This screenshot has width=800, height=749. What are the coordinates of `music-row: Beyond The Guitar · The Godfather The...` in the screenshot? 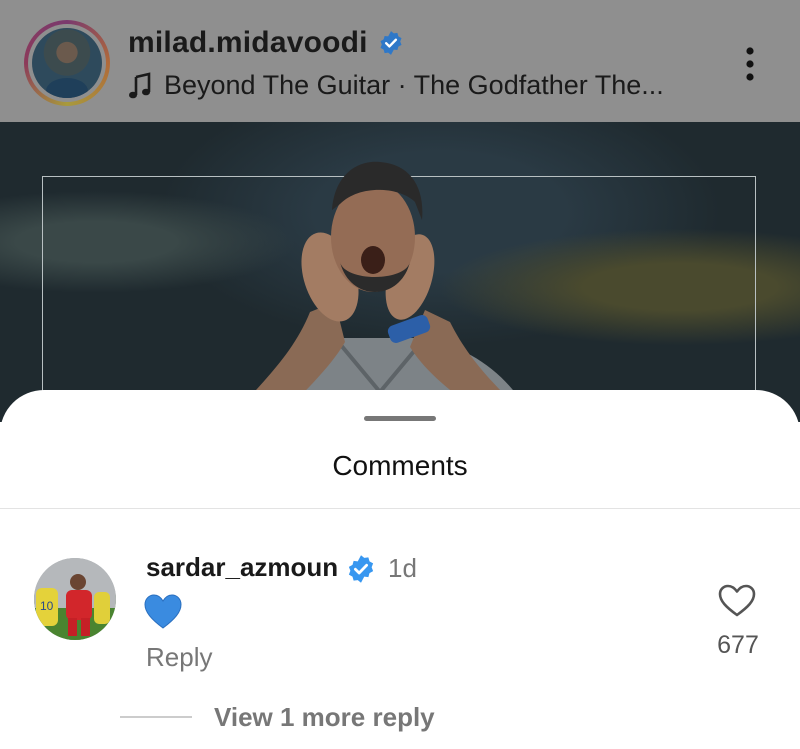 It's located at (396, 85).